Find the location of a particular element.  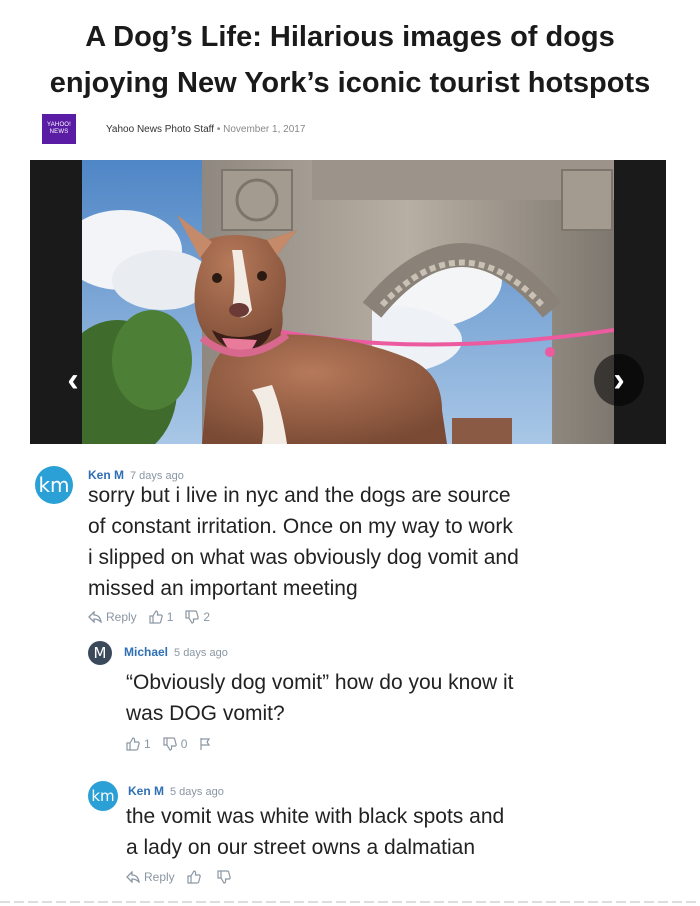

carousel-prev-button: ‹ is located at coordinates (73, 380).